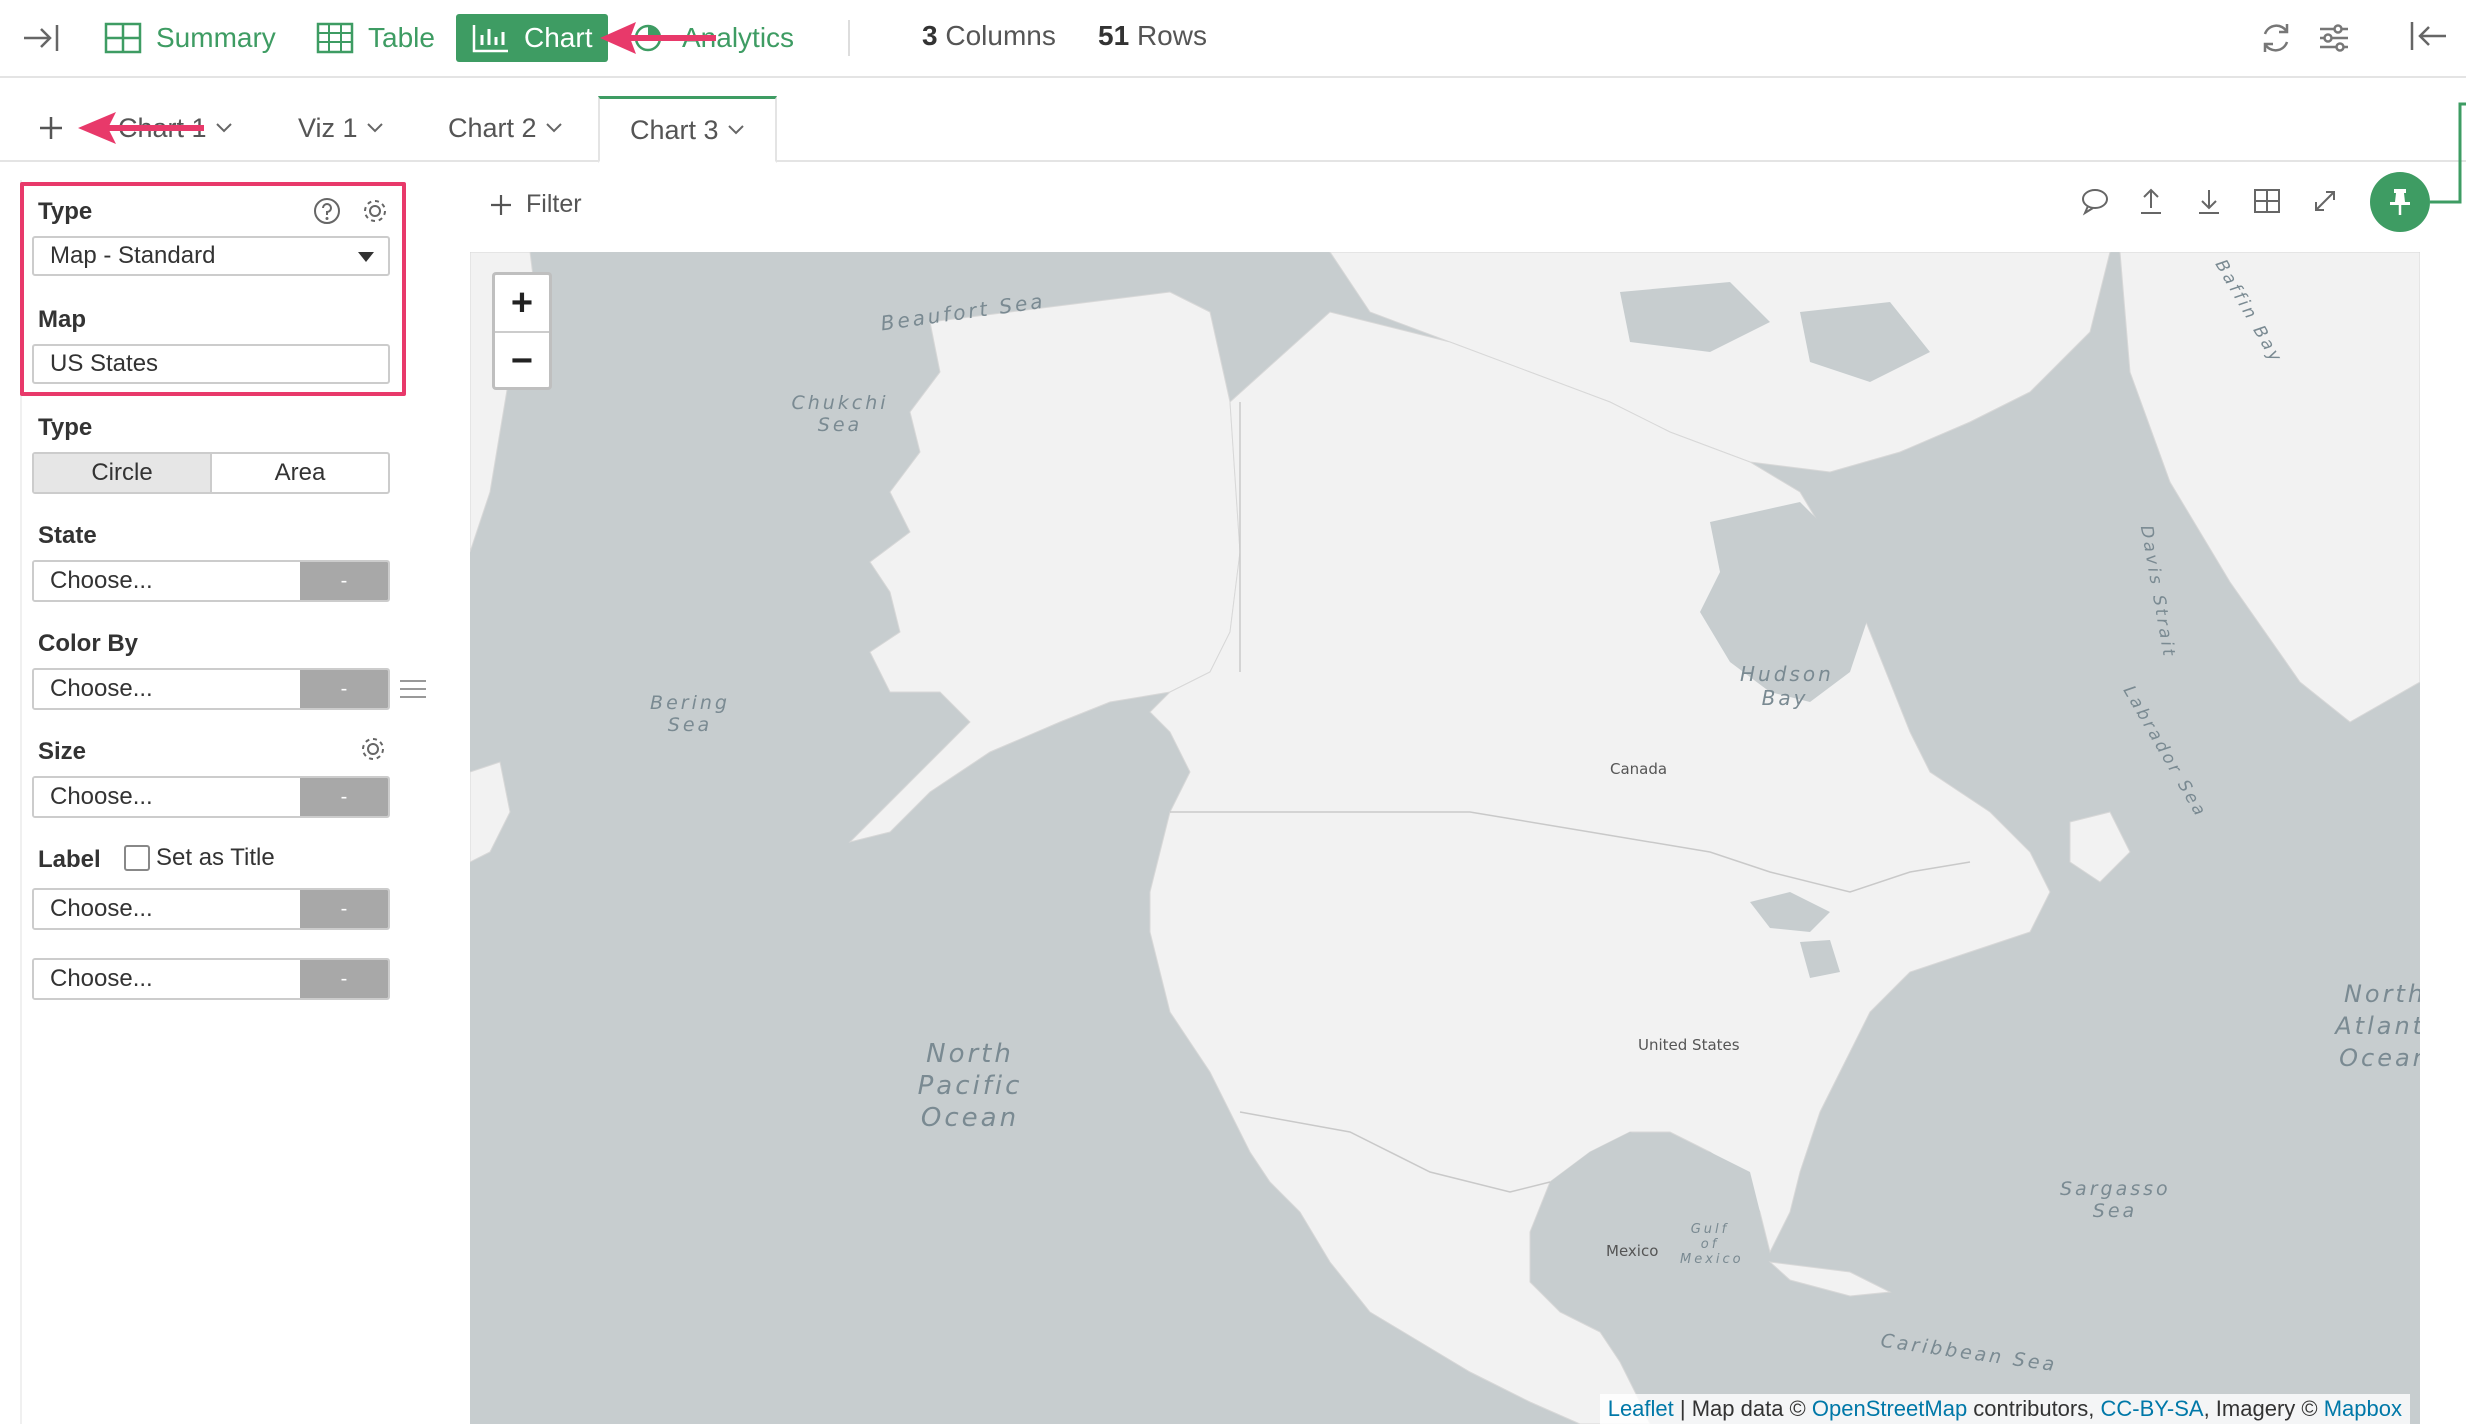 The width and height of the screenshot is (2466, 1424). I want to click on zoom-in-button: +, so click(522, 304).